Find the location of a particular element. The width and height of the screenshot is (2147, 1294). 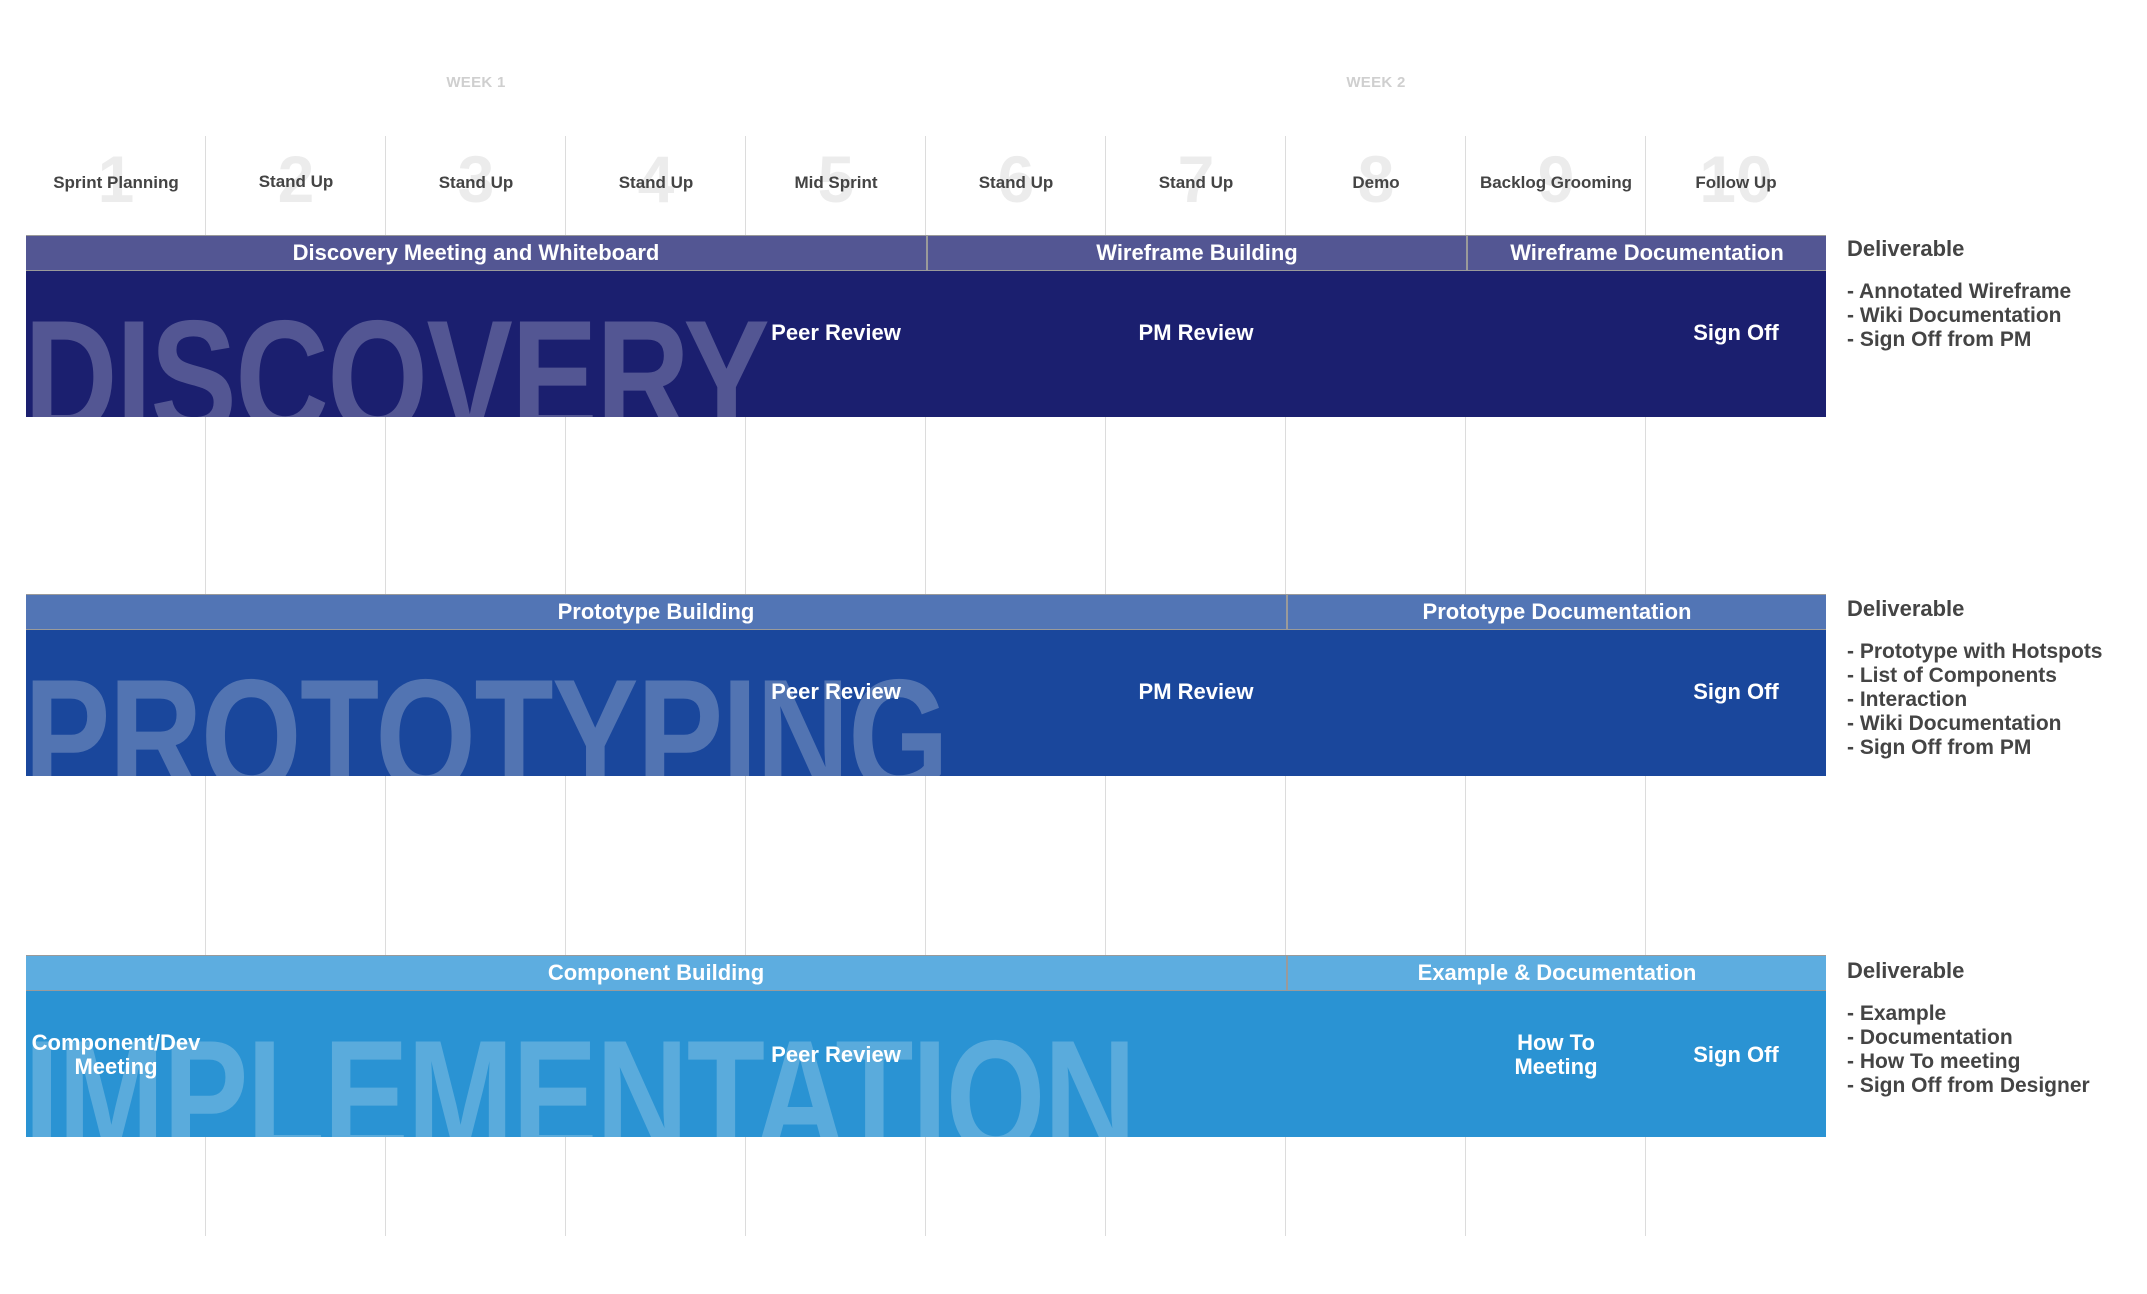

day-header-10: 10 Follow Up is located at coordinates (1736, 185).